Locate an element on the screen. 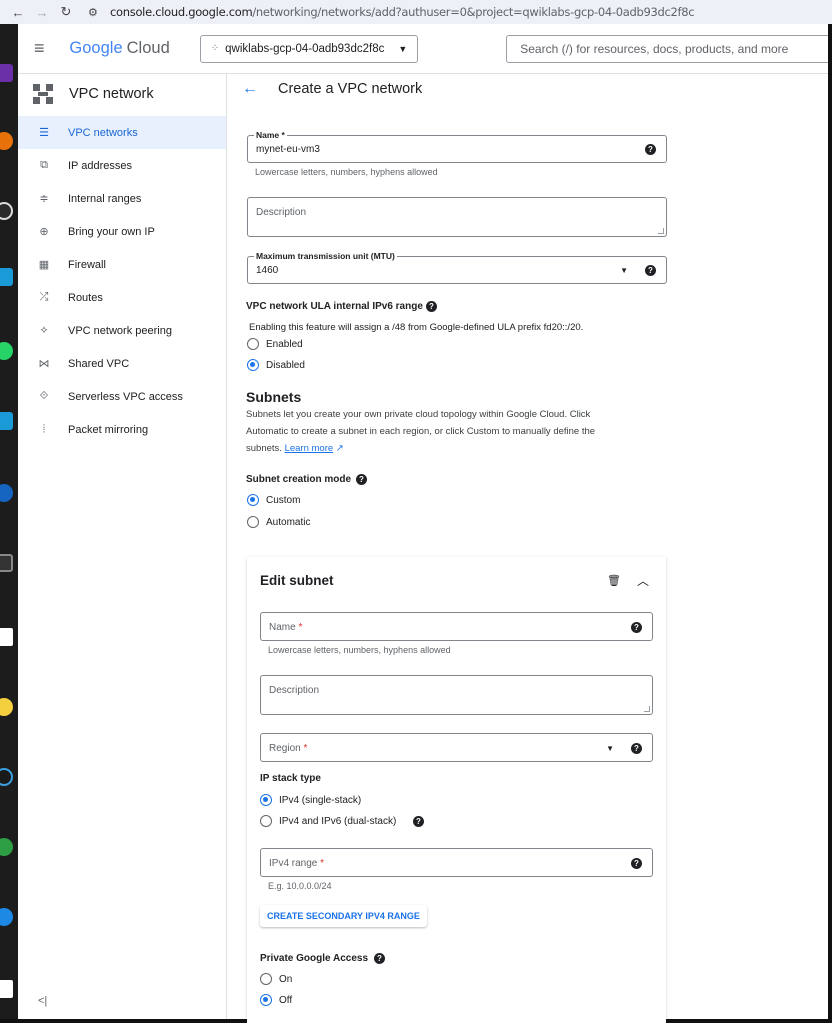  subnet-name-field: Name * ? is located at coordinates (456, 626).